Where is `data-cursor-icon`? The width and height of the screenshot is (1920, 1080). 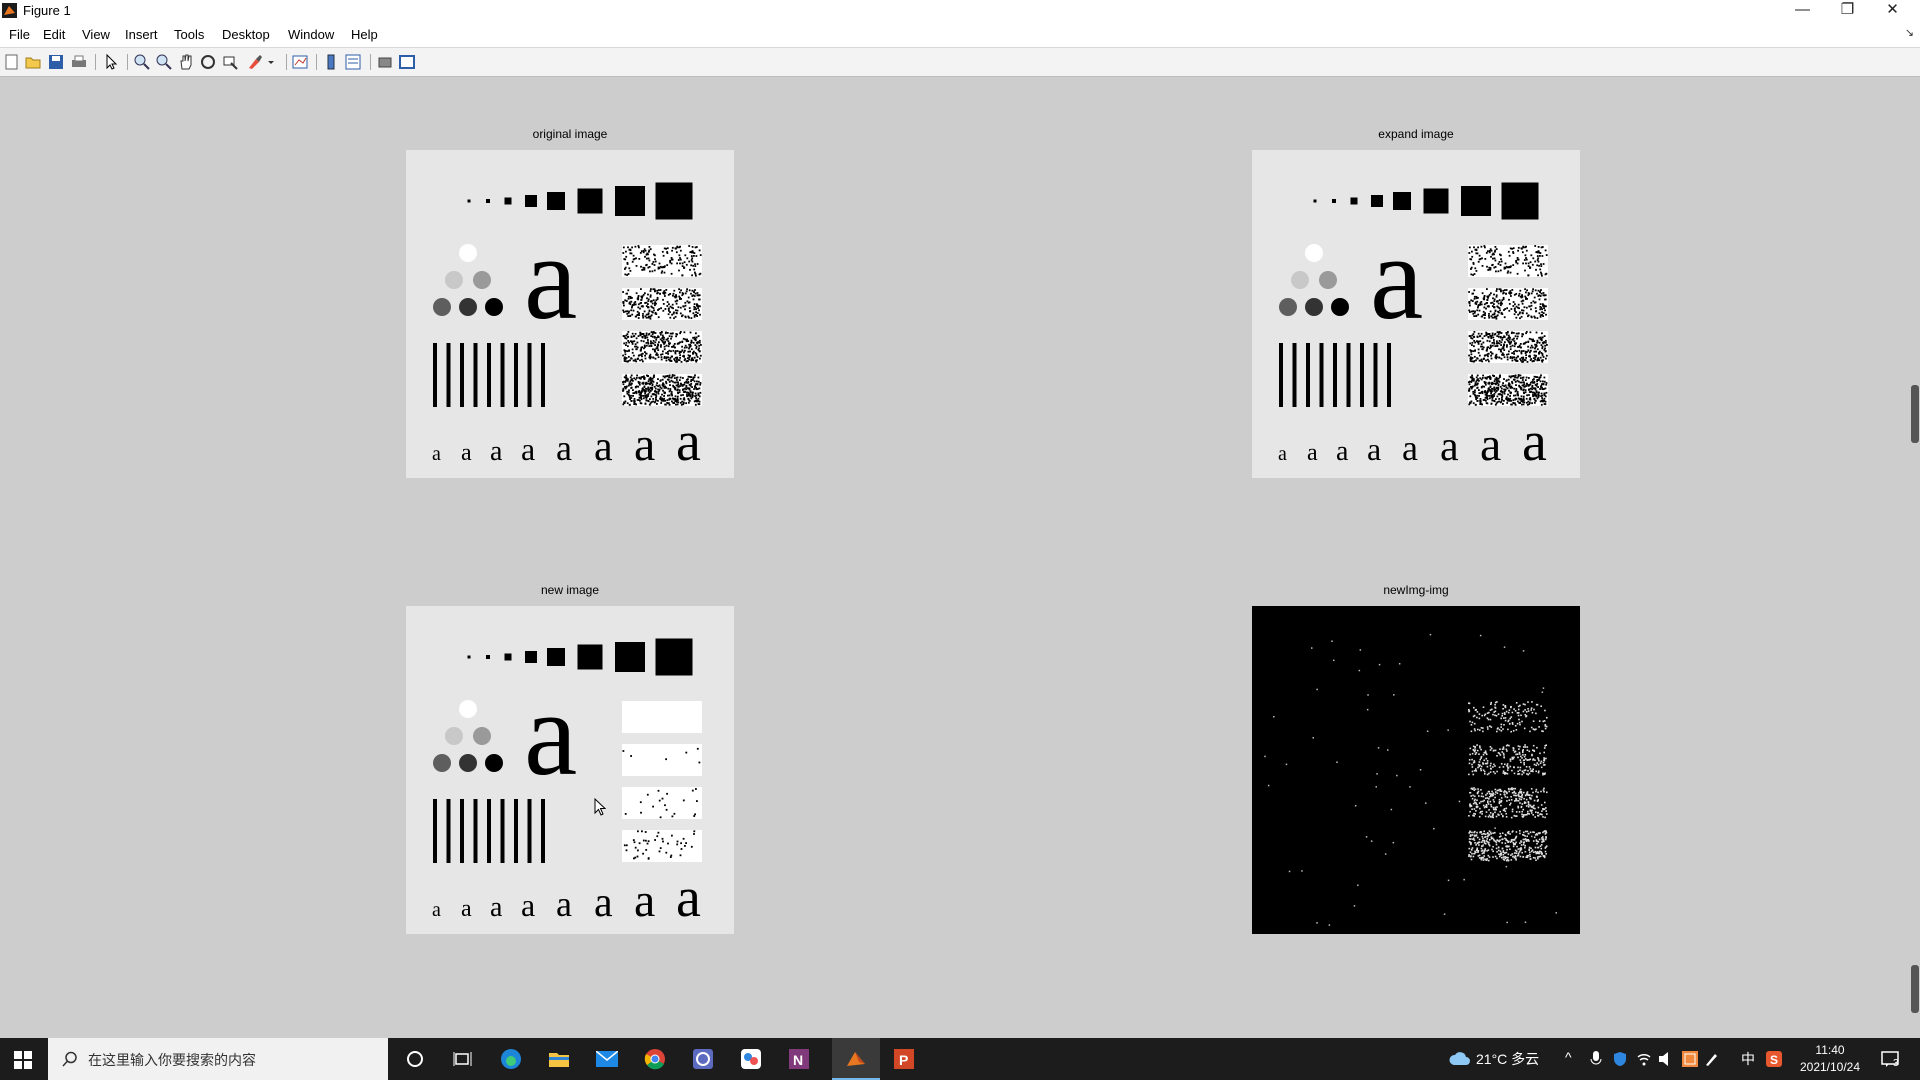
data-cursor-icon is located at coordinates (230, 62).